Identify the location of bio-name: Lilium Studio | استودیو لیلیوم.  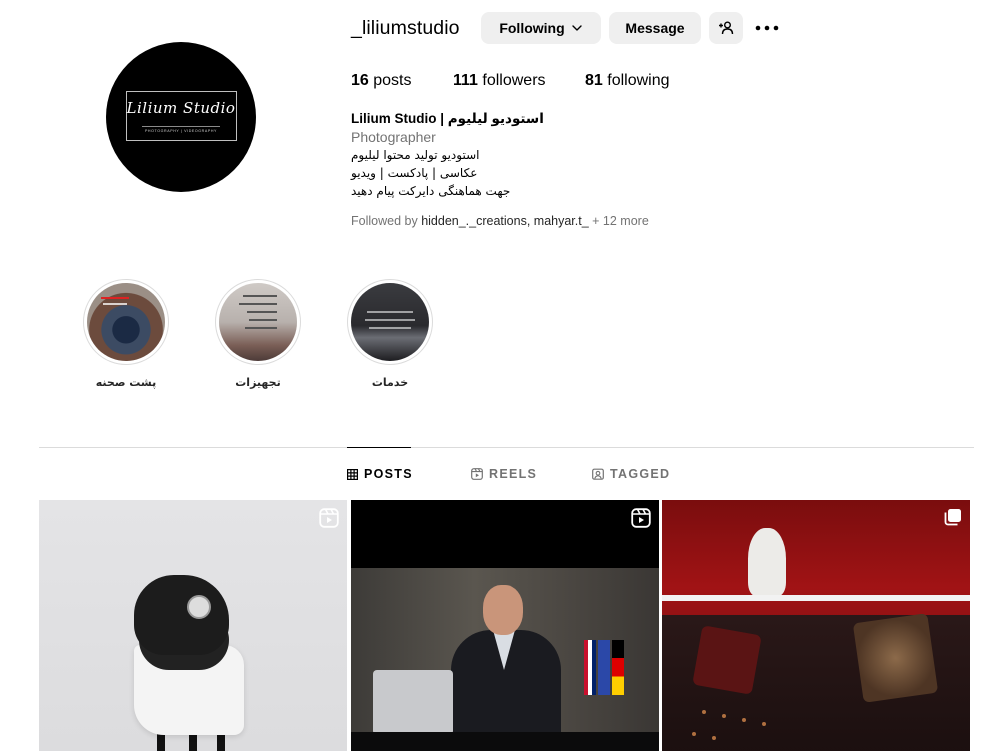
(447, 118).